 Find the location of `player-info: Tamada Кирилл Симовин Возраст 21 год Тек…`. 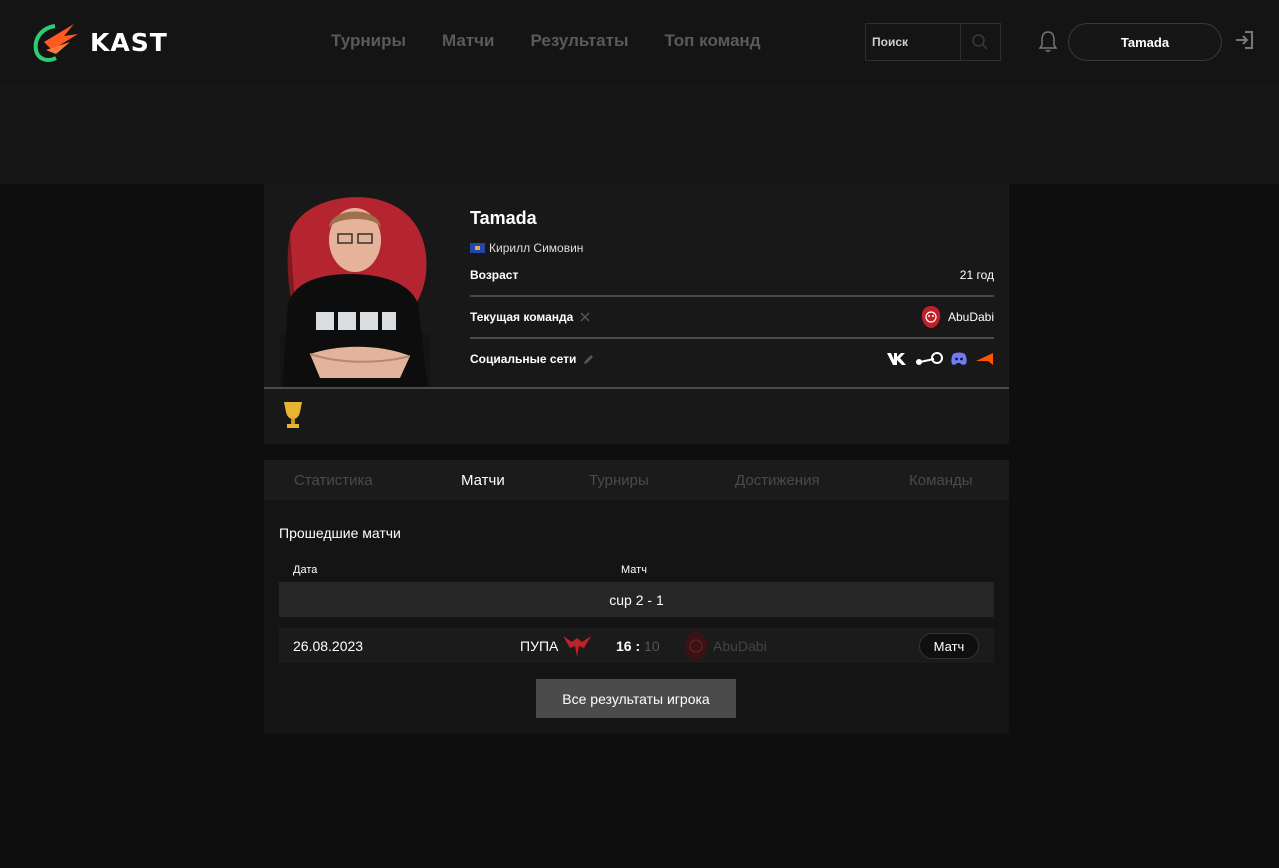

player-info: Tamada Кирилл Симовин Возраст 21 год Тек… is located at coordinates (732, 293).